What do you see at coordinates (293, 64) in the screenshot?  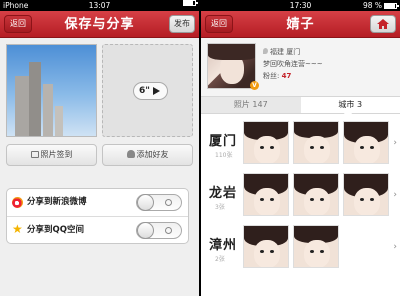 I see `profile-bio: 梦回吹角连营~~~` at bounding box center [293, 64].